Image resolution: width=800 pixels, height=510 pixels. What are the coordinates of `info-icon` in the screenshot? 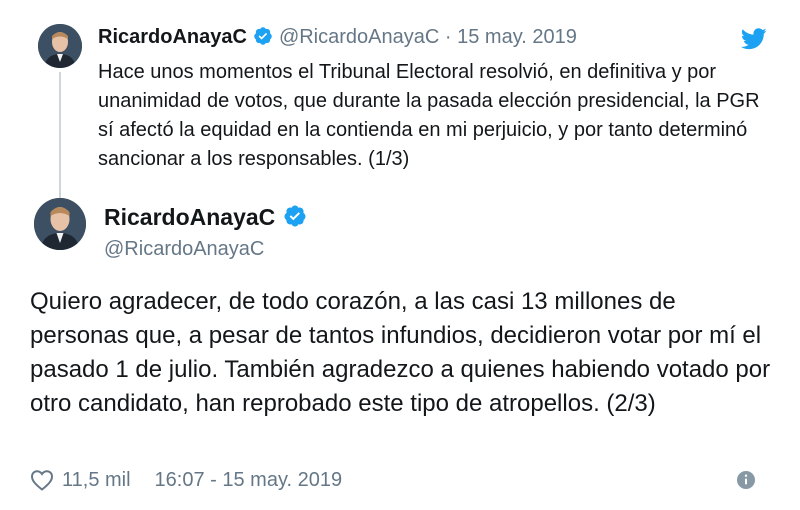 It's located at (746, 480).